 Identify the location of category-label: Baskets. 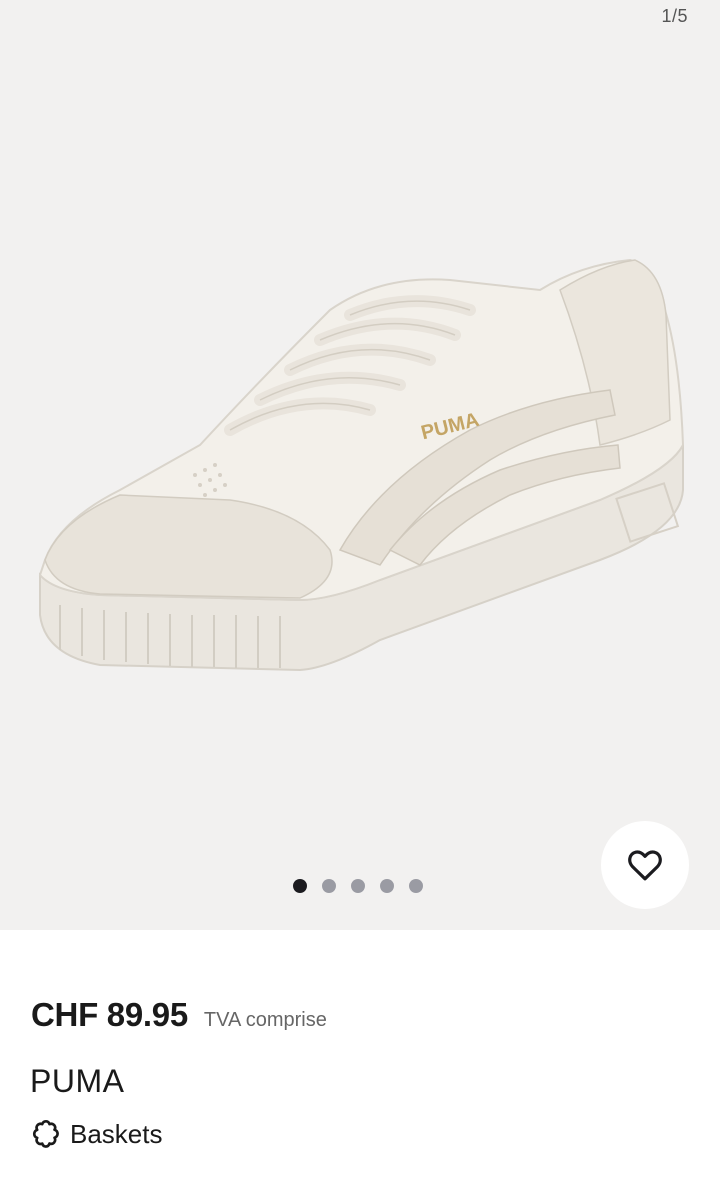
(116, 1133).